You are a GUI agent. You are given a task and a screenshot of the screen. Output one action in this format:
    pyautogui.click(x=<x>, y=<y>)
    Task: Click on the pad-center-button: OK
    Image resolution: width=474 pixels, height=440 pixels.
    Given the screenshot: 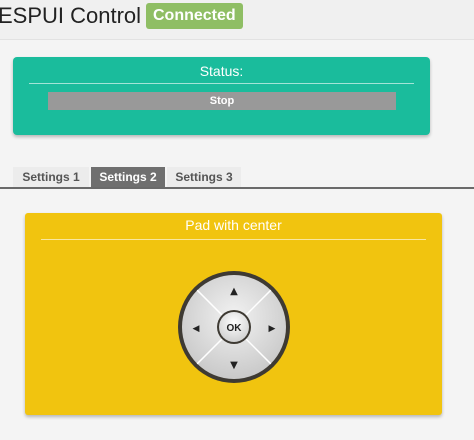 What is the action you would take?
    pyautogui.click(x=234, y=327)
    